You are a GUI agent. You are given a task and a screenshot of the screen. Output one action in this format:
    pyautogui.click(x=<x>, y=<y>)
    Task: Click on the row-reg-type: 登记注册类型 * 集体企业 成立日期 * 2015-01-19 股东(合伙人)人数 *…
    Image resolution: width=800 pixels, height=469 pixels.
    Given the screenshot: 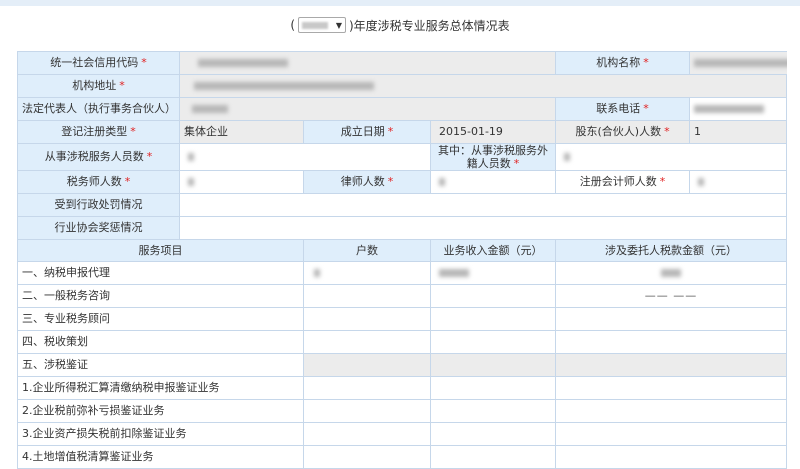 What is the action you would take?
    pyautogui.click(x=402, y=132)
    